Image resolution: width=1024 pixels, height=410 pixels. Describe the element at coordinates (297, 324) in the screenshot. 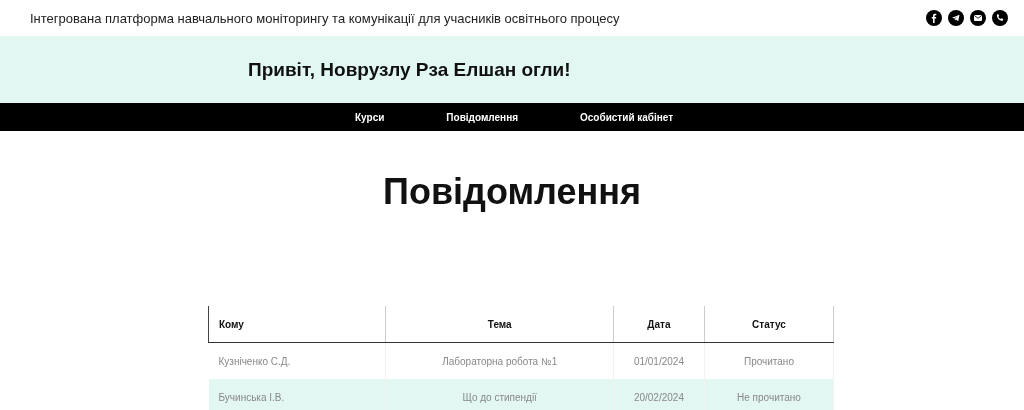

I see `column-header: Кому` at that location.